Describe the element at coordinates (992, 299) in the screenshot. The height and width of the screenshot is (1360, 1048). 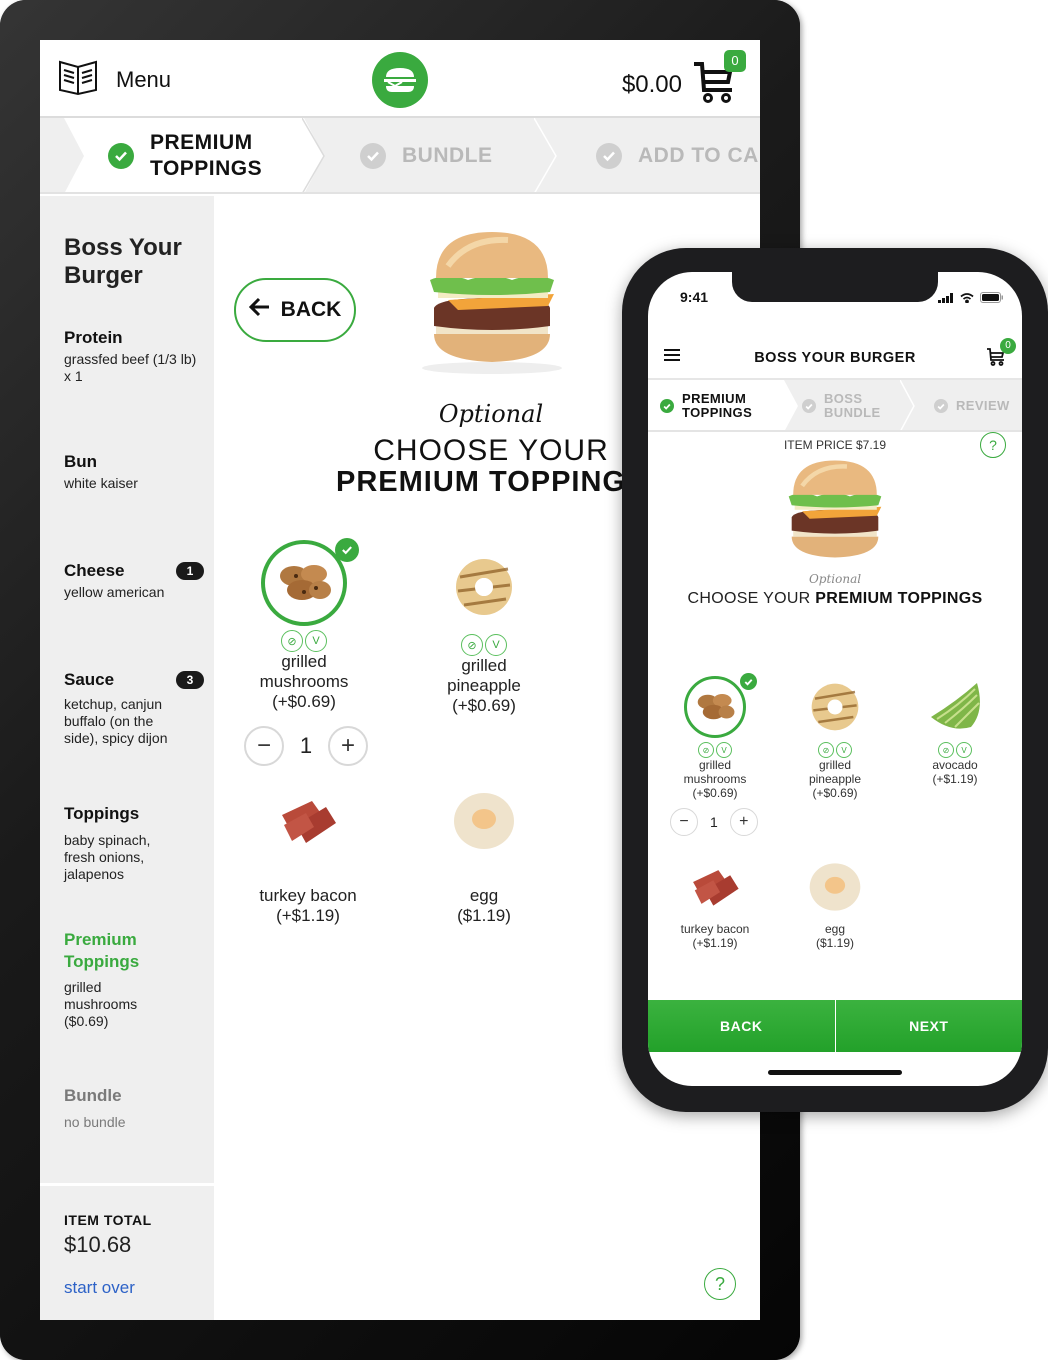
I see `battery-icon` at that location.